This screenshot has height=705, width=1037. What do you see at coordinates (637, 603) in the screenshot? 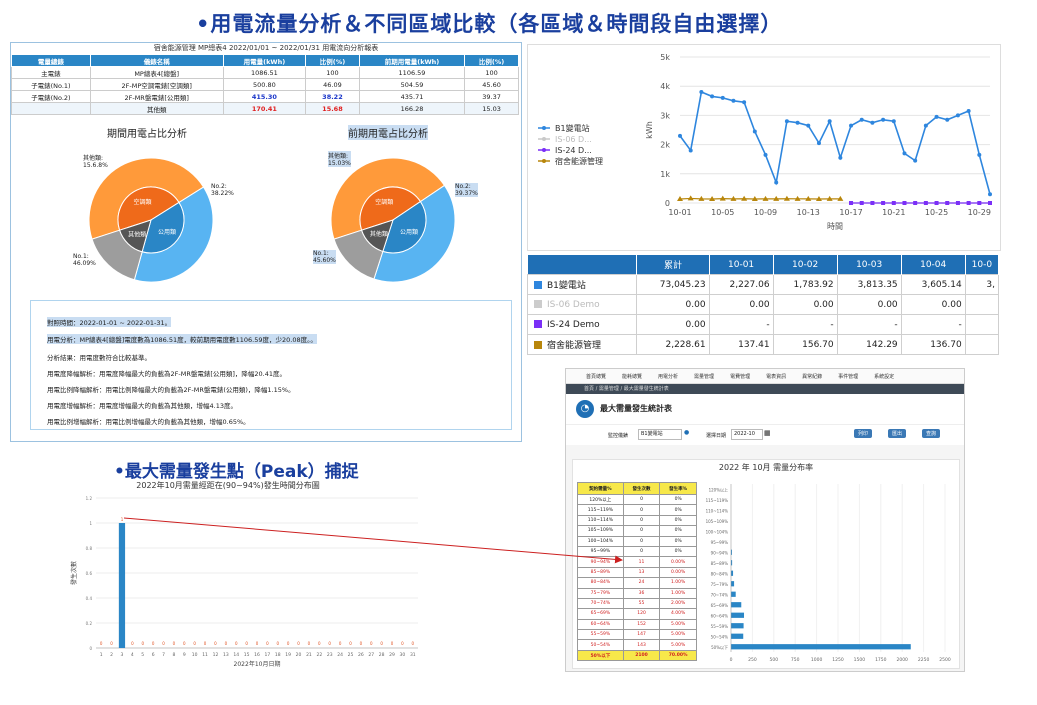
I see `table-row: 70~74% 55 2.00%` at bounding box center [637, 603].